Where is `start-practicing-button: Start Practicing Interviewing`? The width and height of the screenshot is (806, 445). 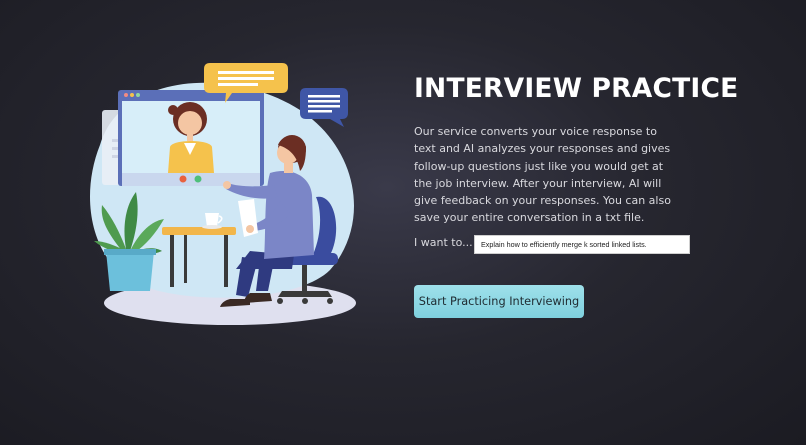
start-practicing-button: Start Practicing Interviewing is located at coordinates (499, 301).